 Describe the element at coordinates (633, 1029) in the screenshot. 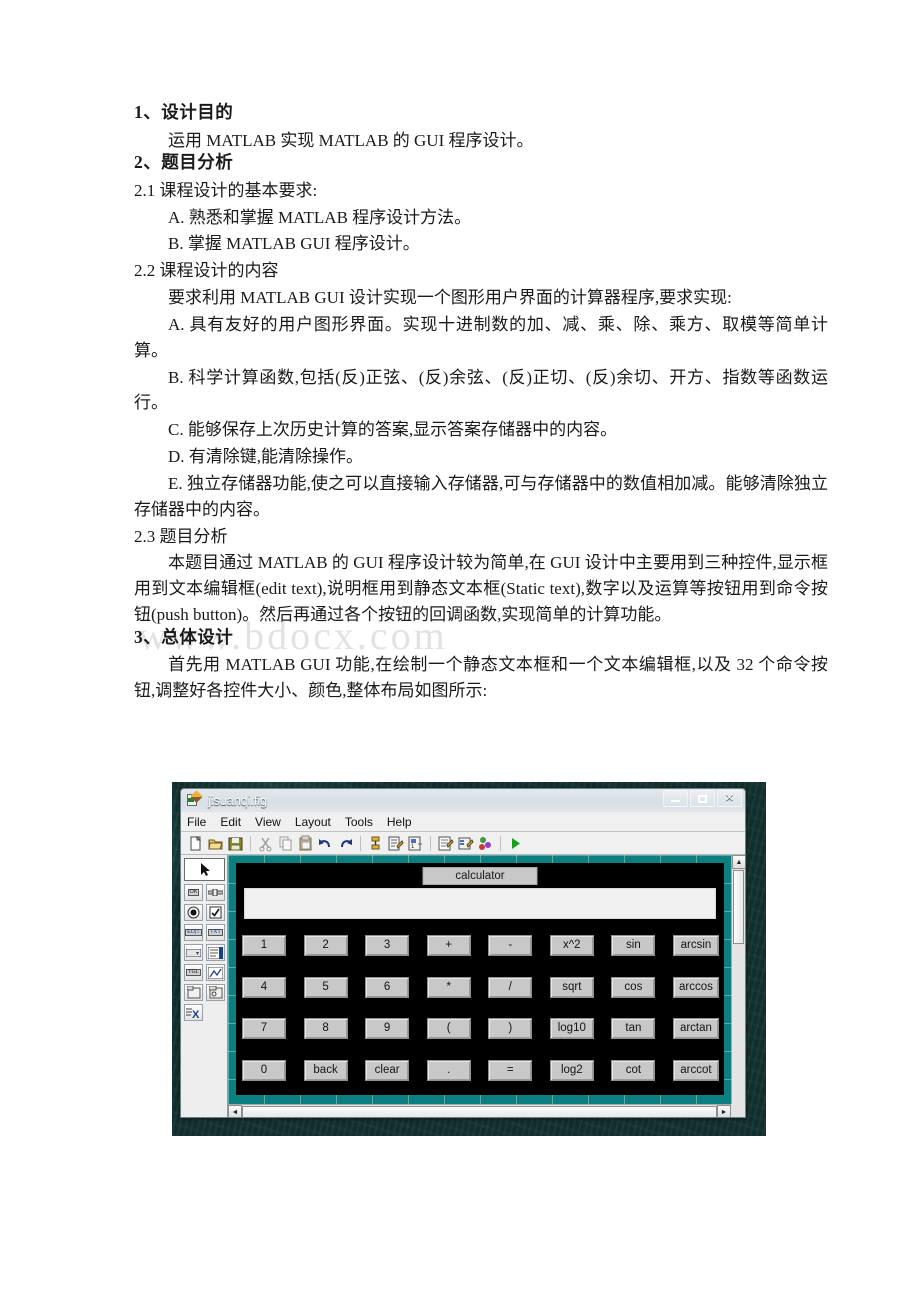

I see `button-tan: tan` at that location.